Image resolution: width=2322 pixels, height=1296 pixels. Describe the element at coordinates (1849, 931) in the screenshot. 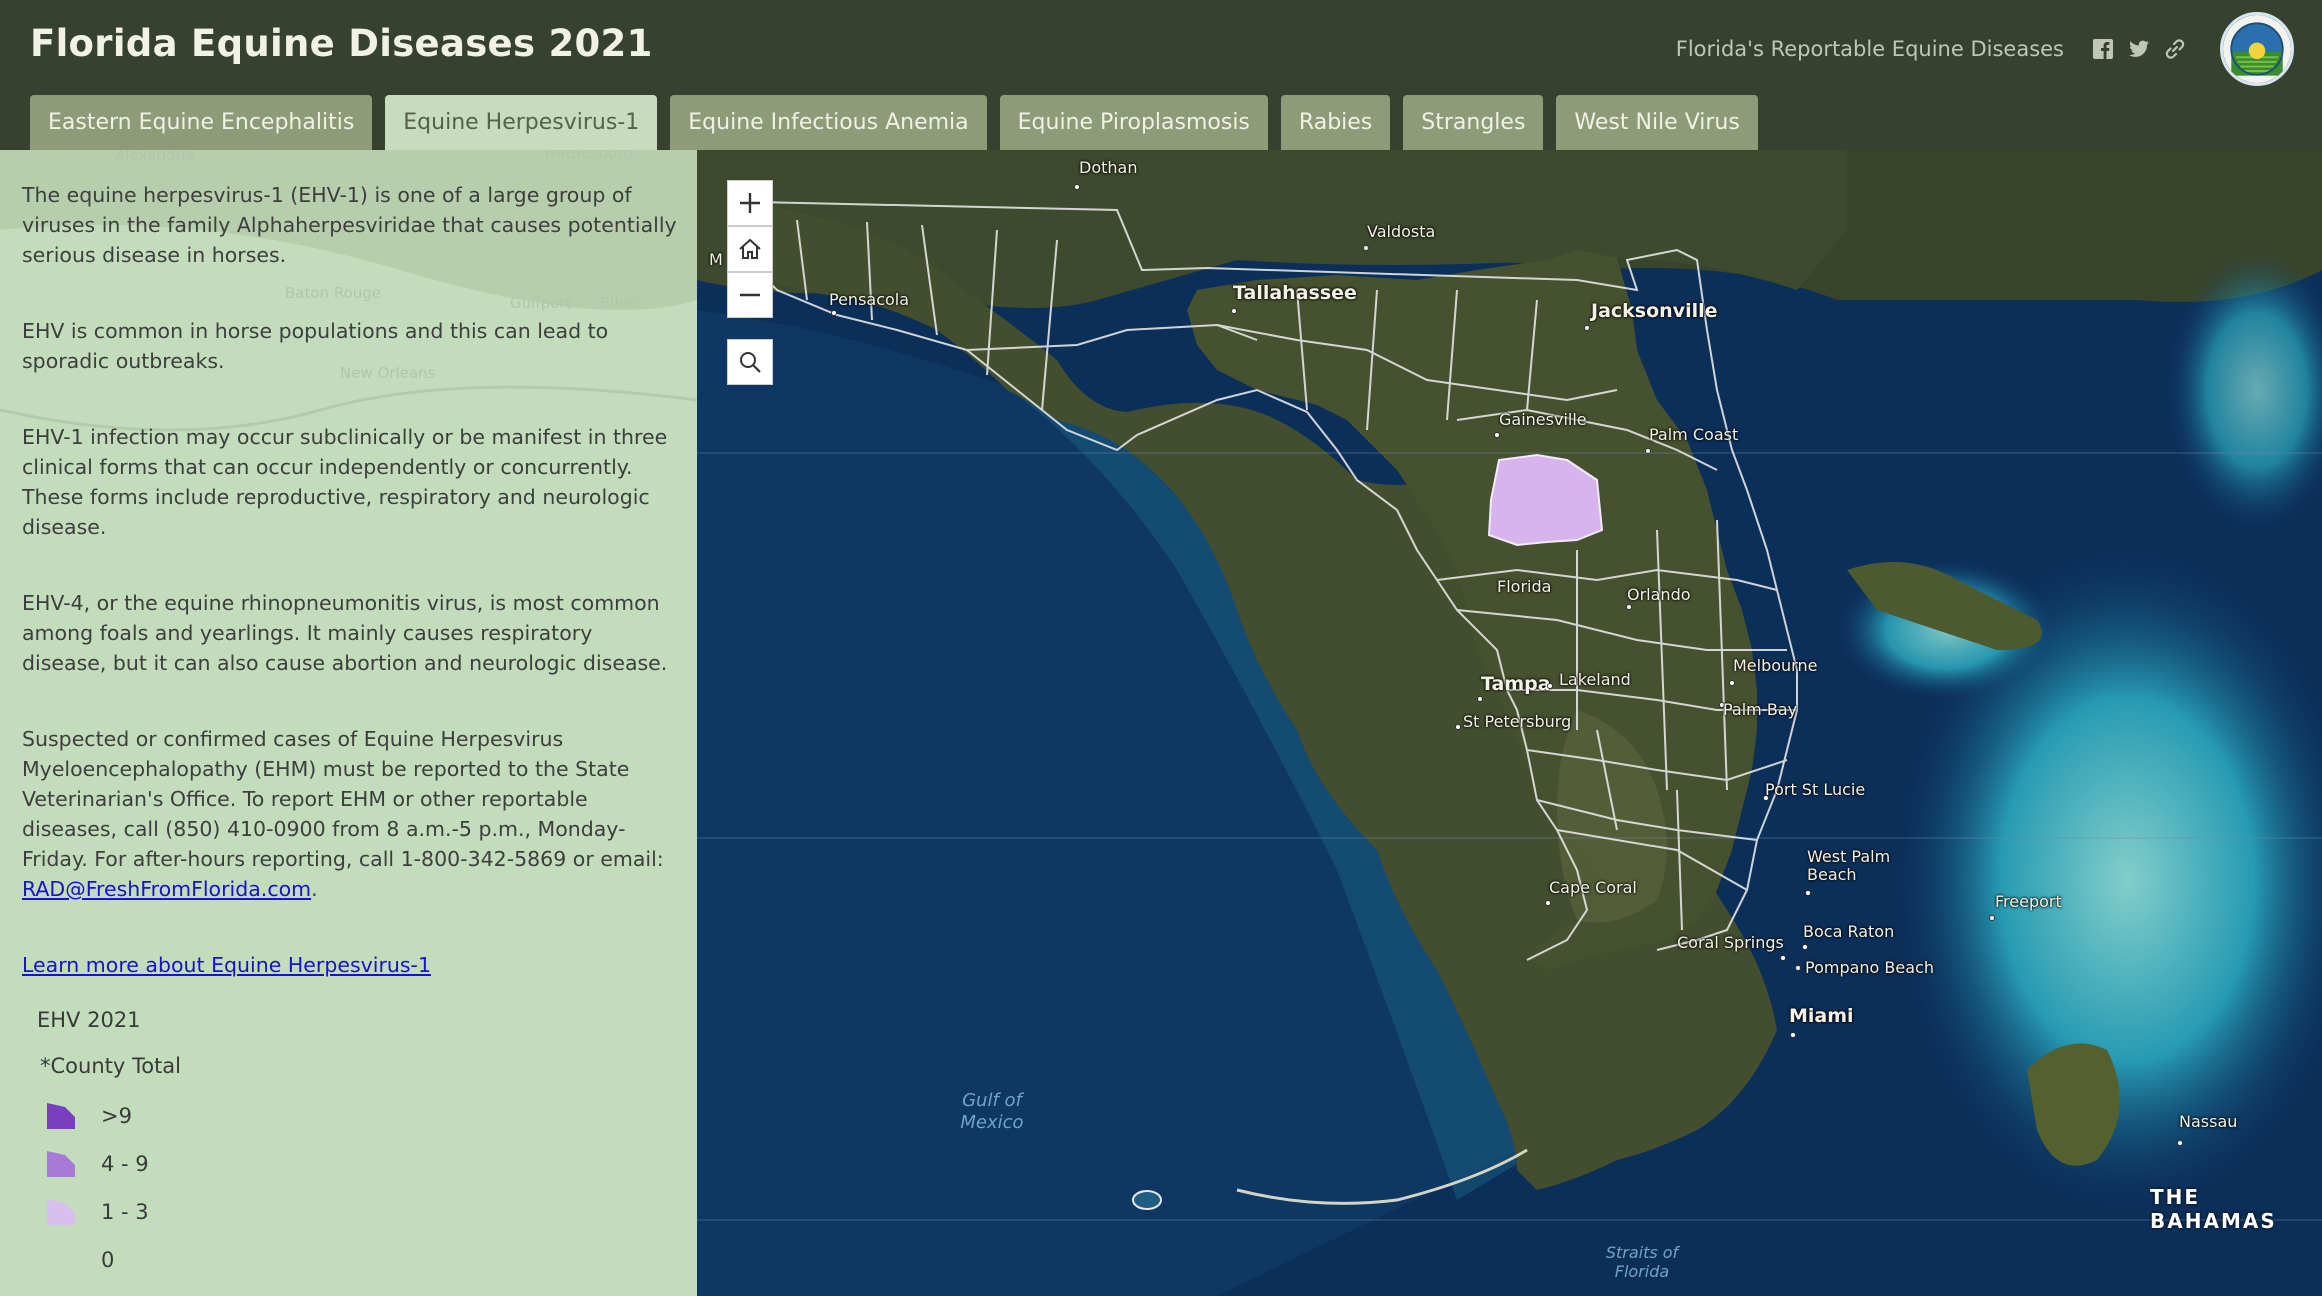

I see `city-label-boca-raton: Boca Raton` at that location.